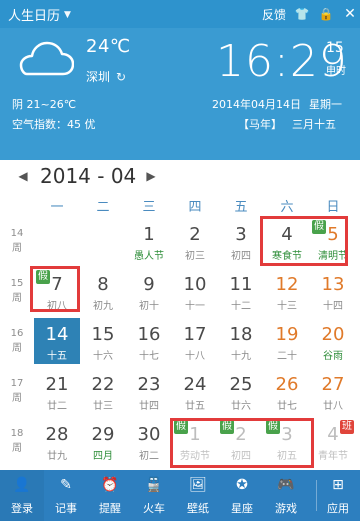 Image resolution: width=360 pixels, height=521 pixels. Describe the element at coordinates (149, 341) in the screenshot. I see `calendar-day: 16 十七` at that location.